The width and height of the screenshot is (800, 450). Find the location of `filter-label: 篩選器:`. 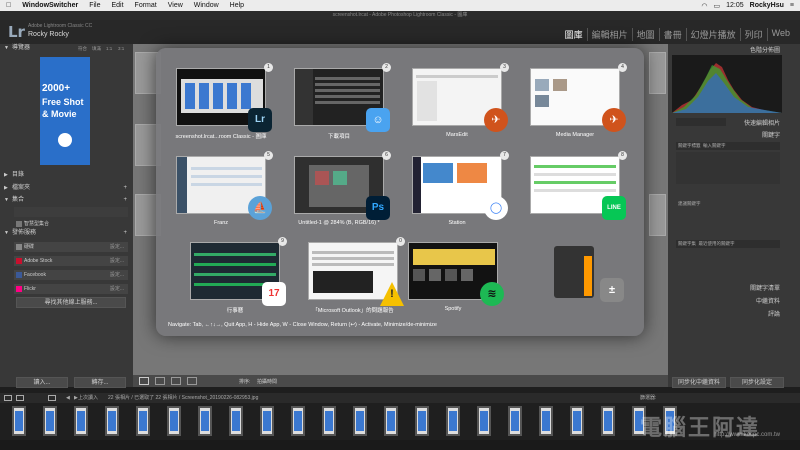

filter-label: 篩選器: is located at coordinates (648, 398).